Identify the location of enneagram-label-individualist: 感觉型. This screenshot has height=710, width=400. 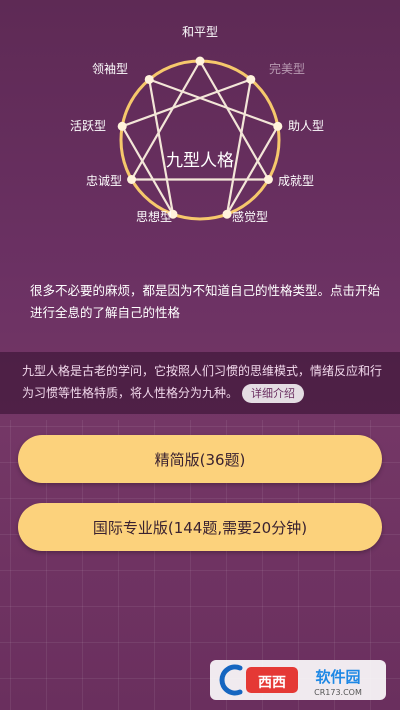
(250, 216).